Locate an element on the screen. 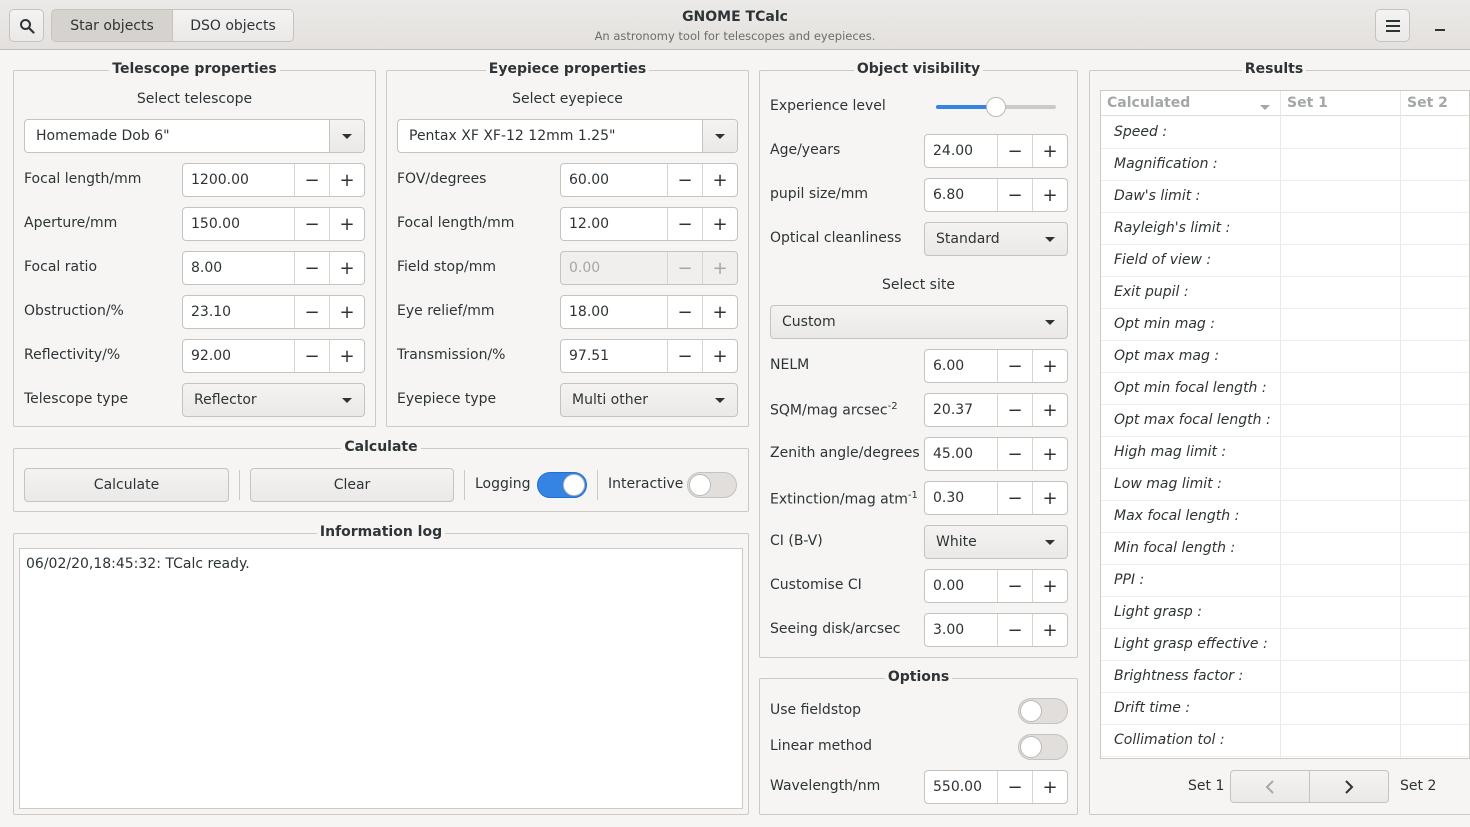 The width and height of the screenshot is (1470, 827). customise-ci-spin: 0.00 − + is located at coordinates (996, 586).